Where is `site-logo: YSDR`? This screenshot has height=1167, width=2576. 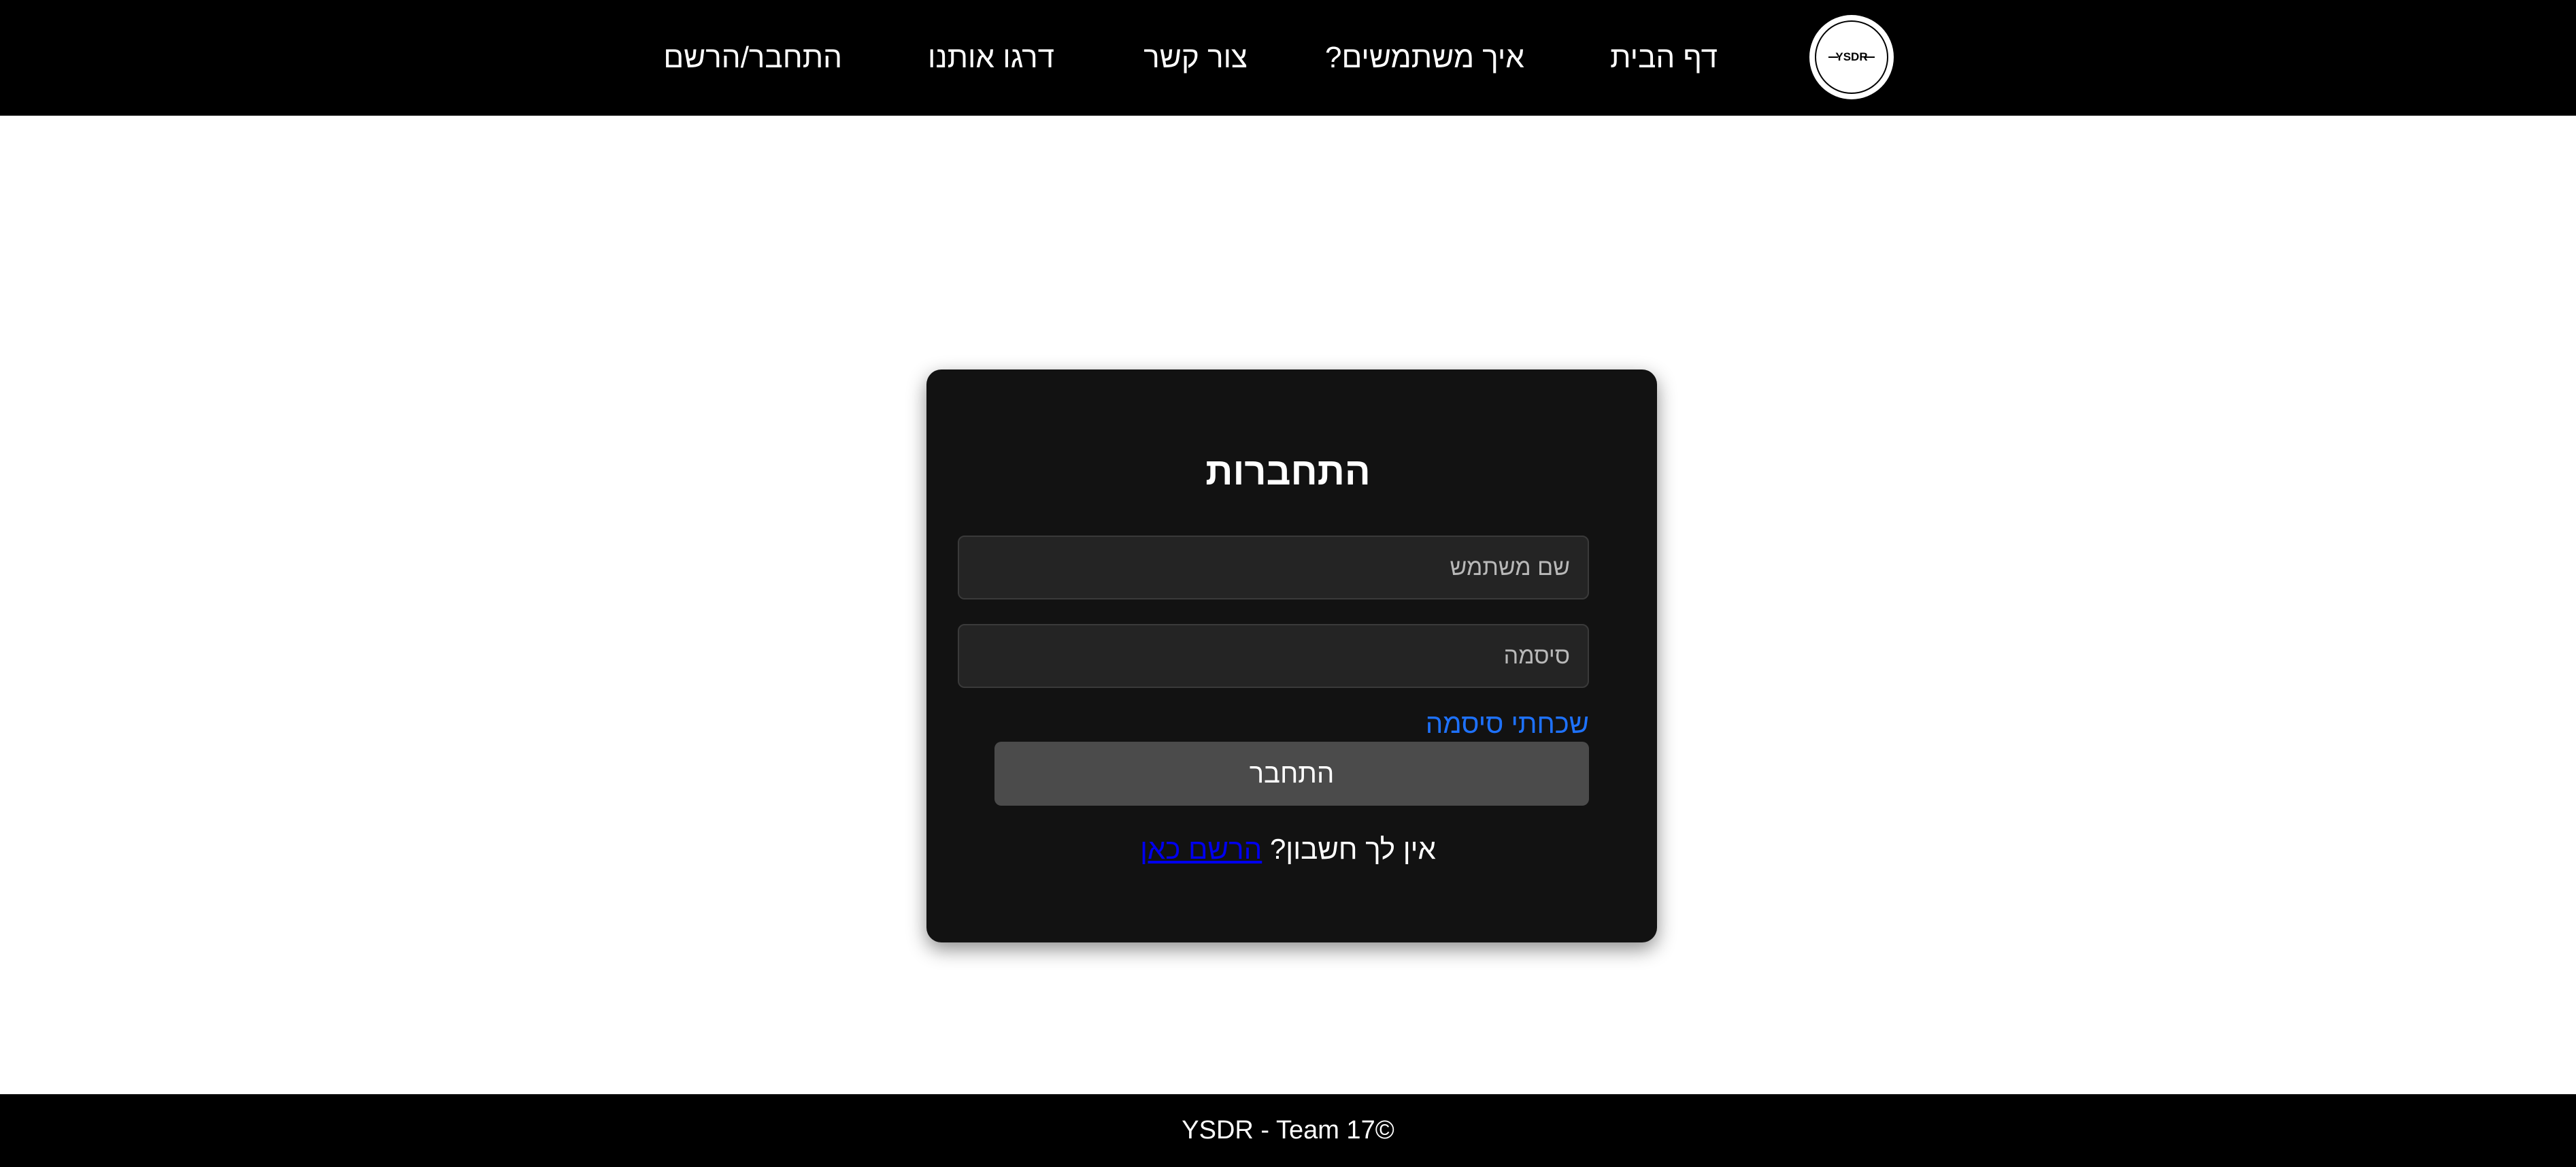 site-logo: YSDR is located at coordinates (1851, 57).